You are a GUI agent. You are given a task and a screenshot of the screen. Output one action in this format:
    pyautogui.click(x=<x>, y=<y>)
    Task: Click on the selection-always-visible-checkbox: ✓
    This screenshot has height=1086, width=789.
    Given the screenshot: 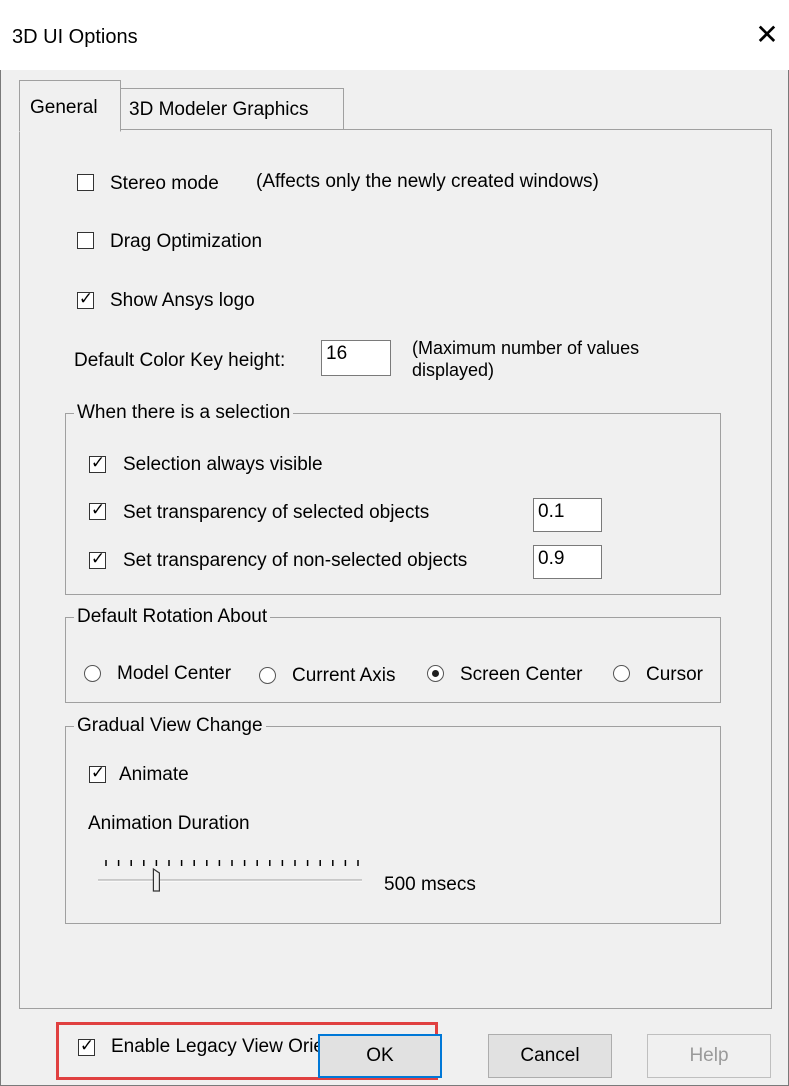 What is the action you would take?
    pyautogui.click(x=97, y=463)
    